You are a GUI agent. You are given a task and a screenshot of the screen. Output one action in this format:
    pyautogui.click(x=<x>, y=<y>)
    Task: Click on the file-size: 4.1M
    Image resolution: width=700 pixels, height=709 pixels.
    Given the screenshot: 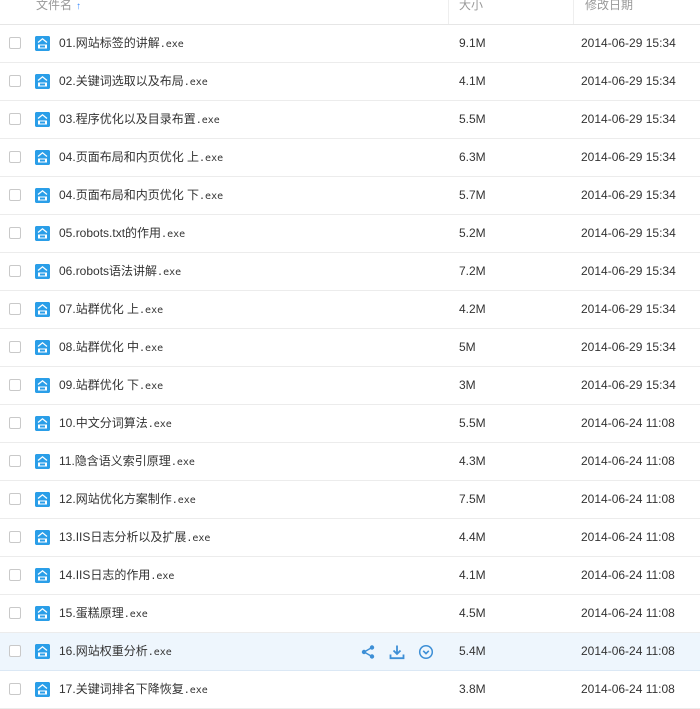 What is the action you would take?
    pyautogui.click(x=472, y=81)
    